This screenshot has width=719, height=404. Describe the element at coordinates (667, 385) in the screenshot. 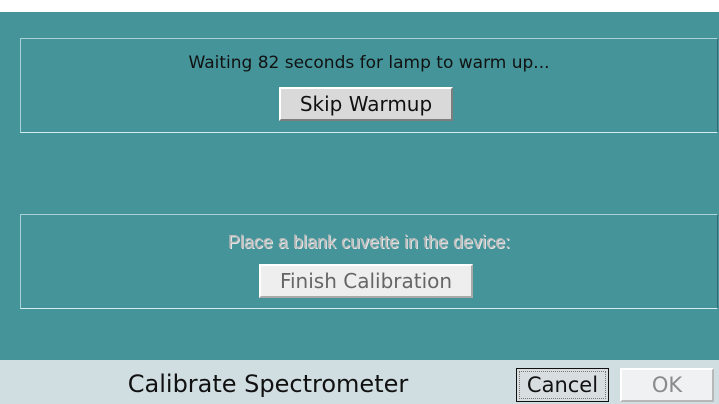

I see `ok-button: OK` at that location.